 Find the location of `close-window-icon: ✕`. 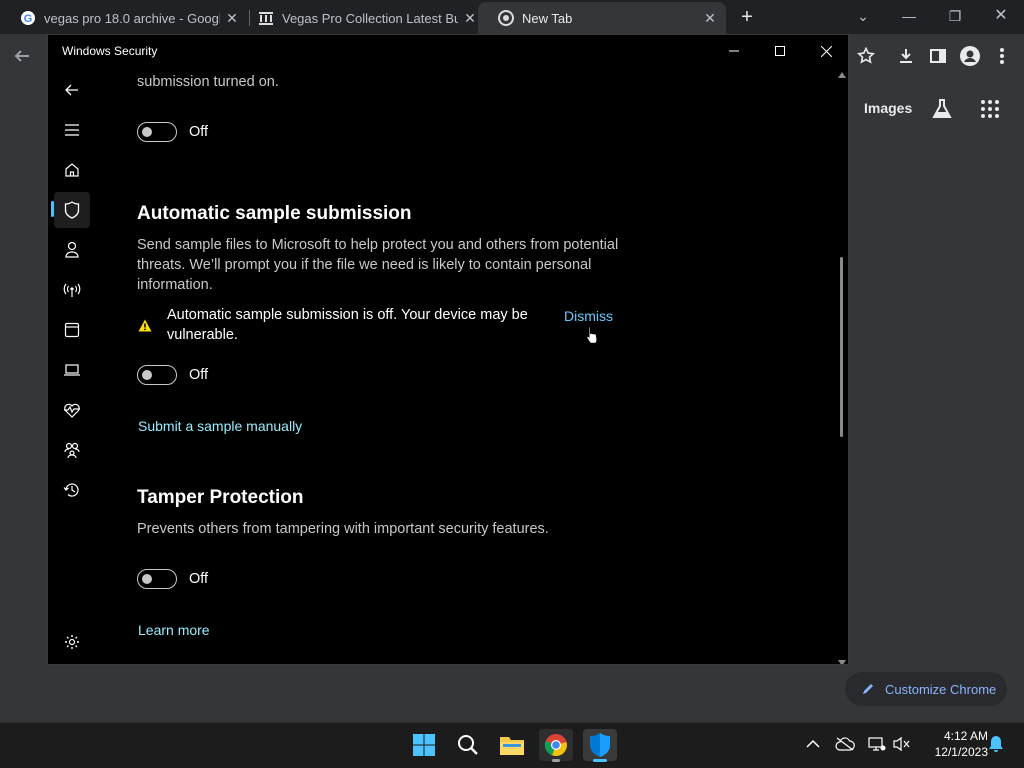

close-window-icon: ✕ is located at coordinates (1001, 16).